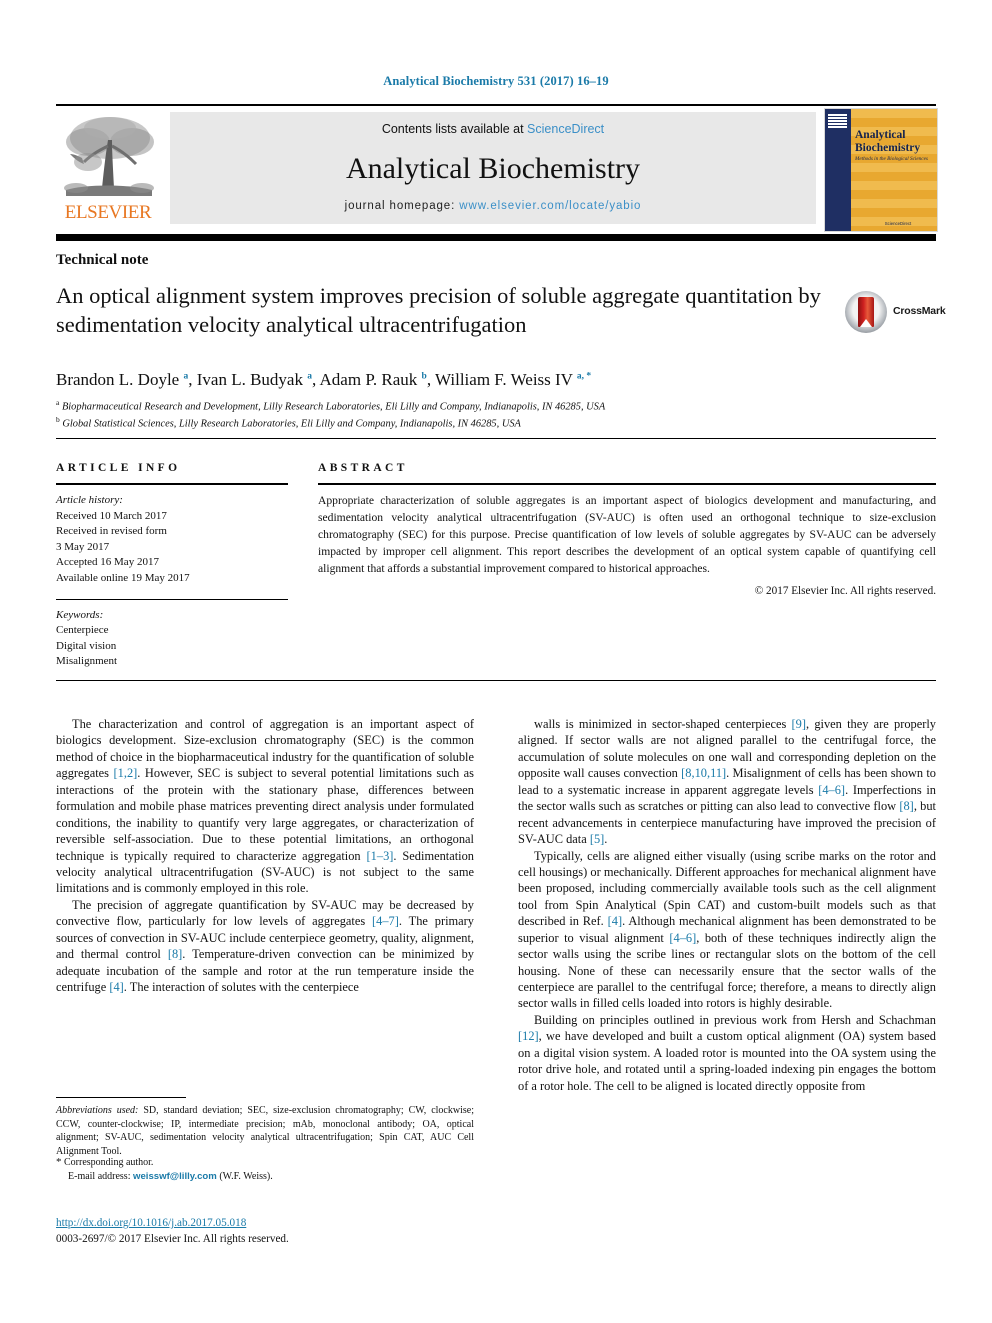  Describe the element at coordinates (87, 661) in the screenshot. I see `keyword-item: Misalignment` at that location.